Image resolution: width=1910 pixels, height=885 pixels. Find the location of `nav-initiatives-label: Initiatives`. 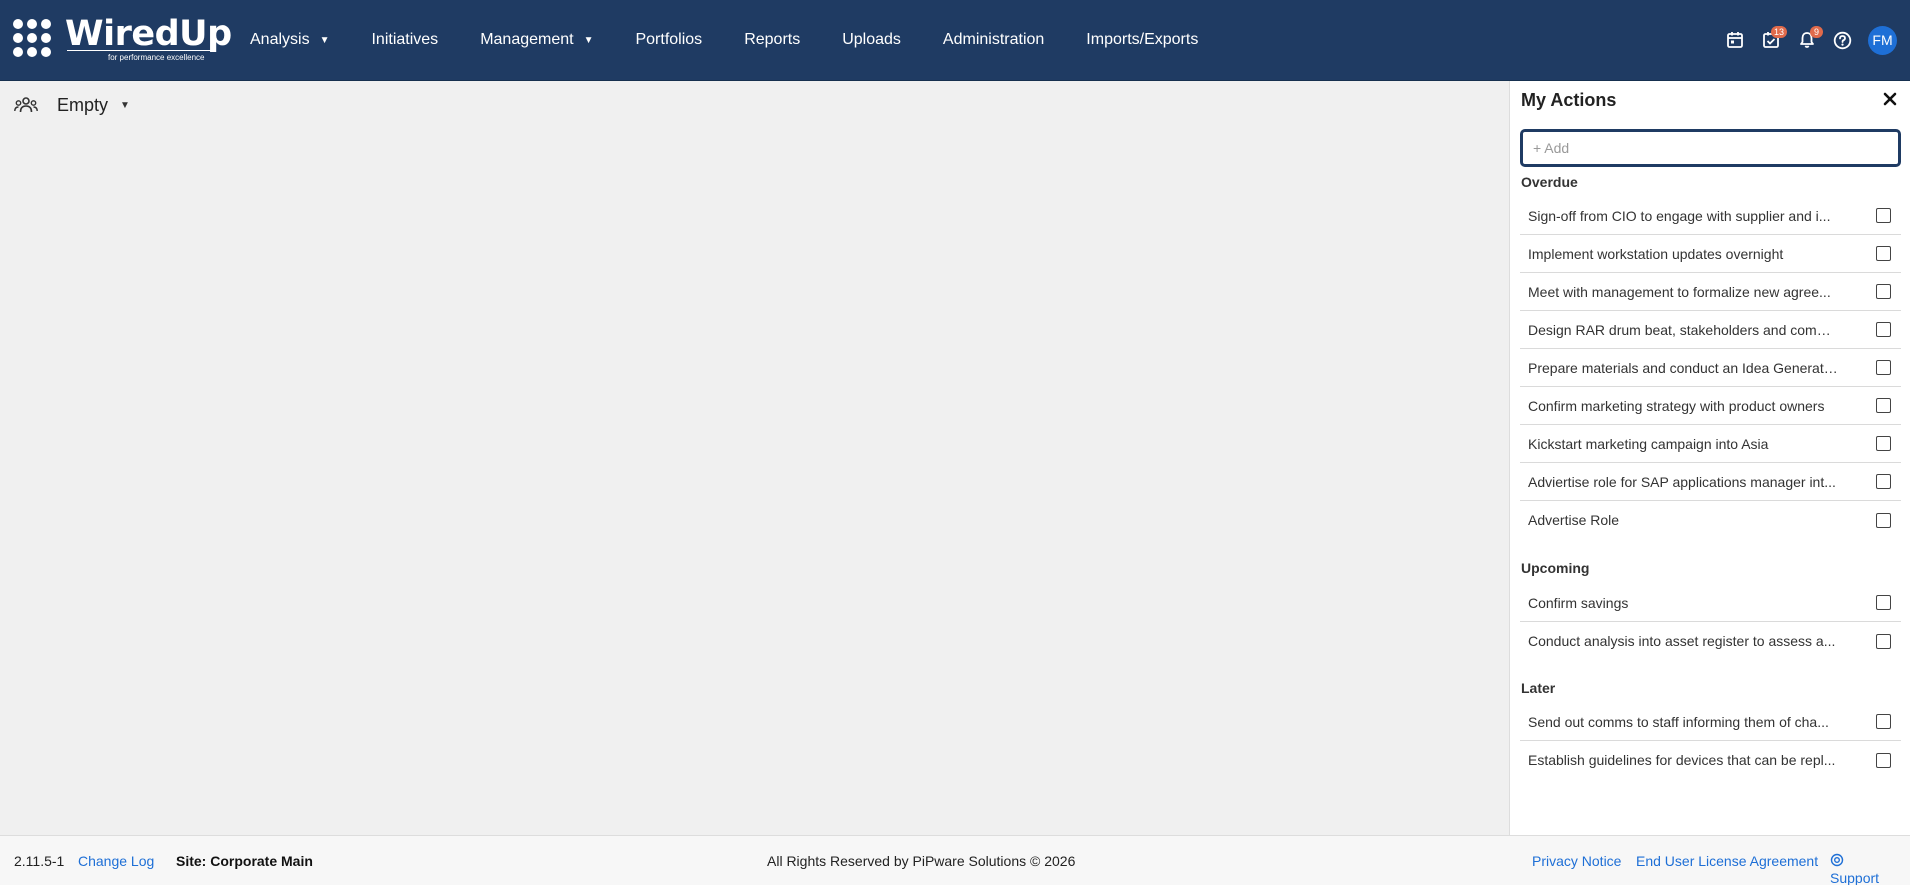

nav-initiatives-label: Initiatives is located at coordinates (405, 39).